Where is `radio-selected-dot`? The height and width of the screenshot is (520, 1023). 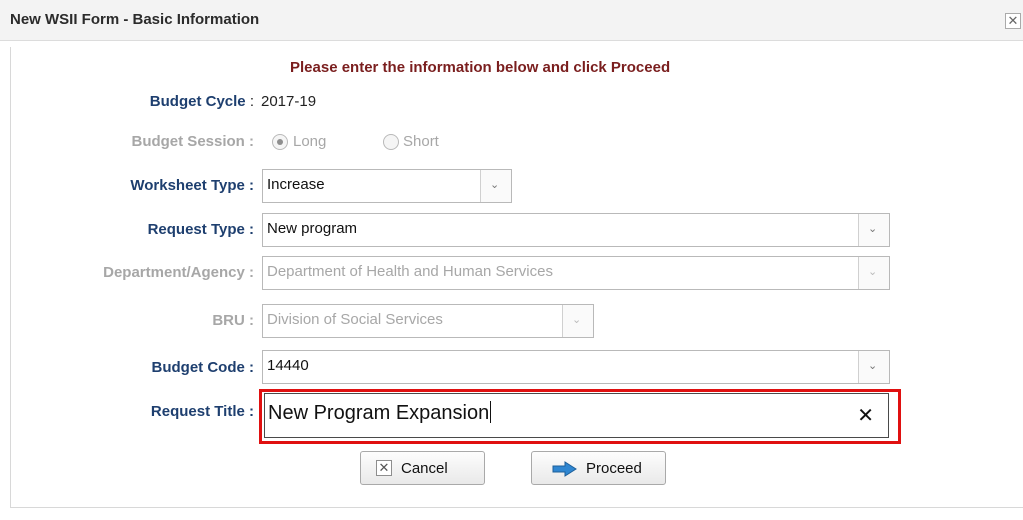
radio-selected-dot is located at coordinates (280, 142).